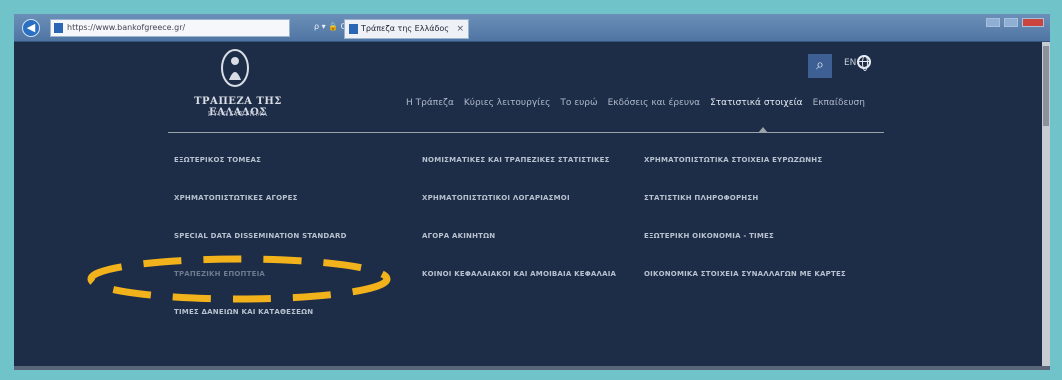 The width and height of the screenshot is (1062, 380). I want to click on bank-logo-icon, so click(235, 68).